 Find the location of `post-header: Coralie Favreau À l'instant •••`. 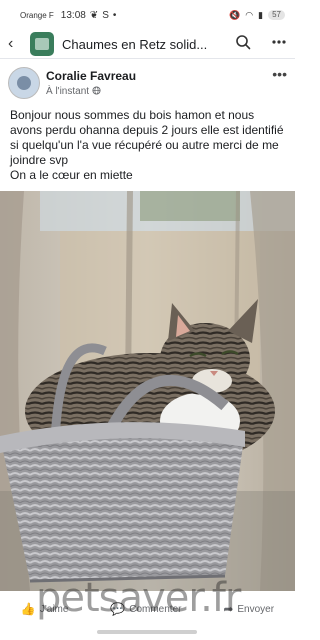

post-header: Coralie Favreau À l'instant ••• is located at coordinates (147, 83).